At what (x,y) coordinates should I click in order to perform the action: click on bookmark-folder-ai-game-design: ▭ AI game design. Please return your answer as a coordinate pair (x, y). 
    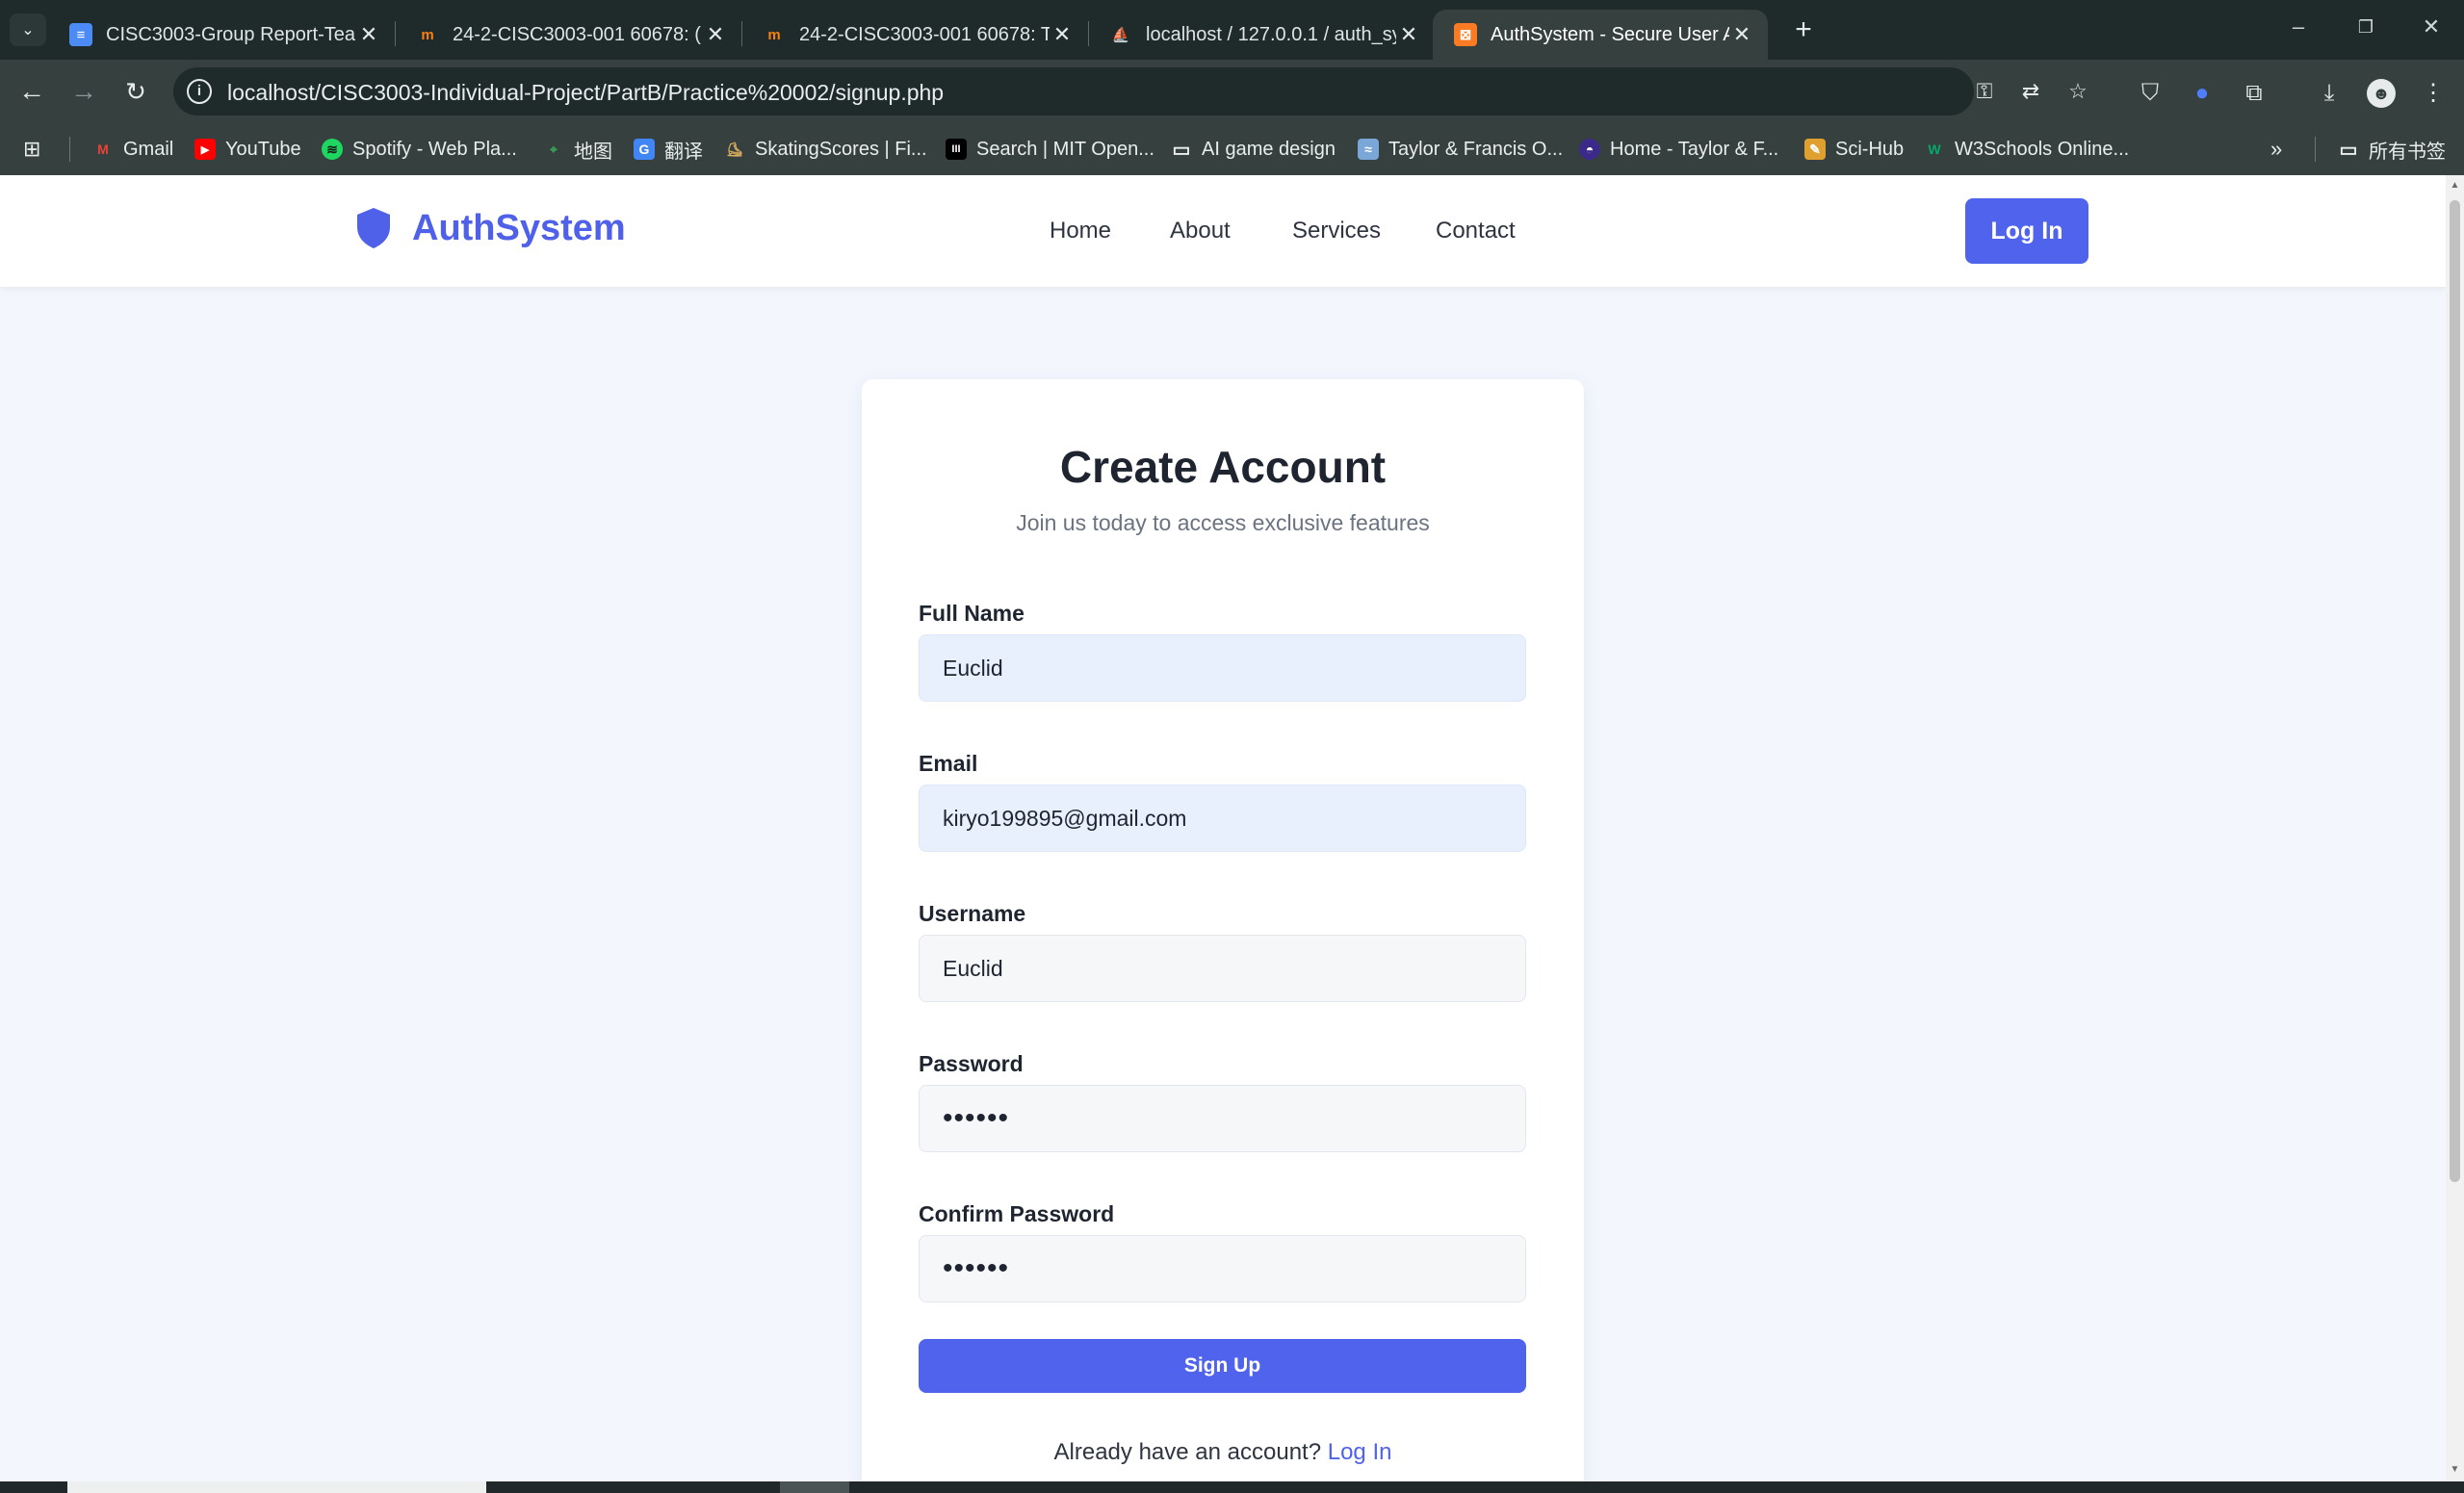
    Looking at the image, I should click on (1253, 149).